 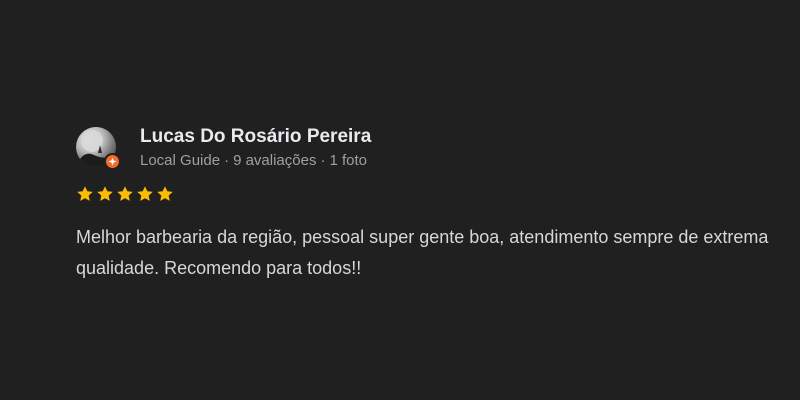 I want to click on reviewer-avatar, so click(x=98, y=149).